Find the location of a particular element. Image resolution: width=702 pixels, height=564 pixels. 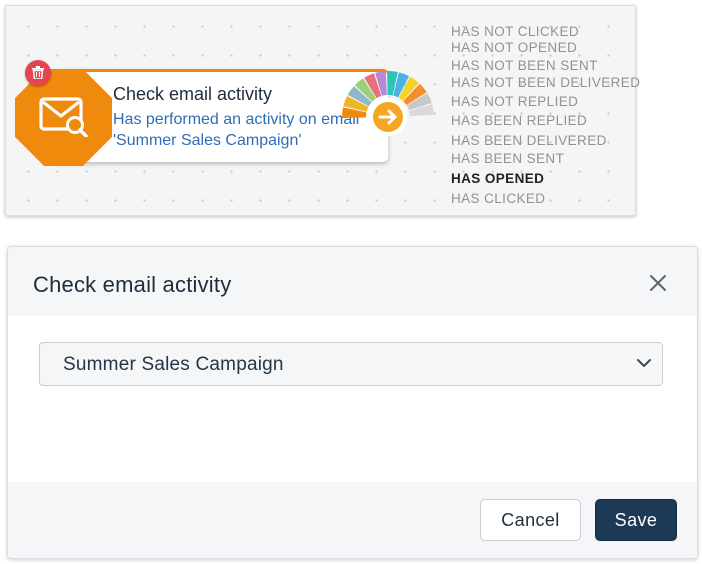

branch-connector-fan is located at coordinates (388, 115).